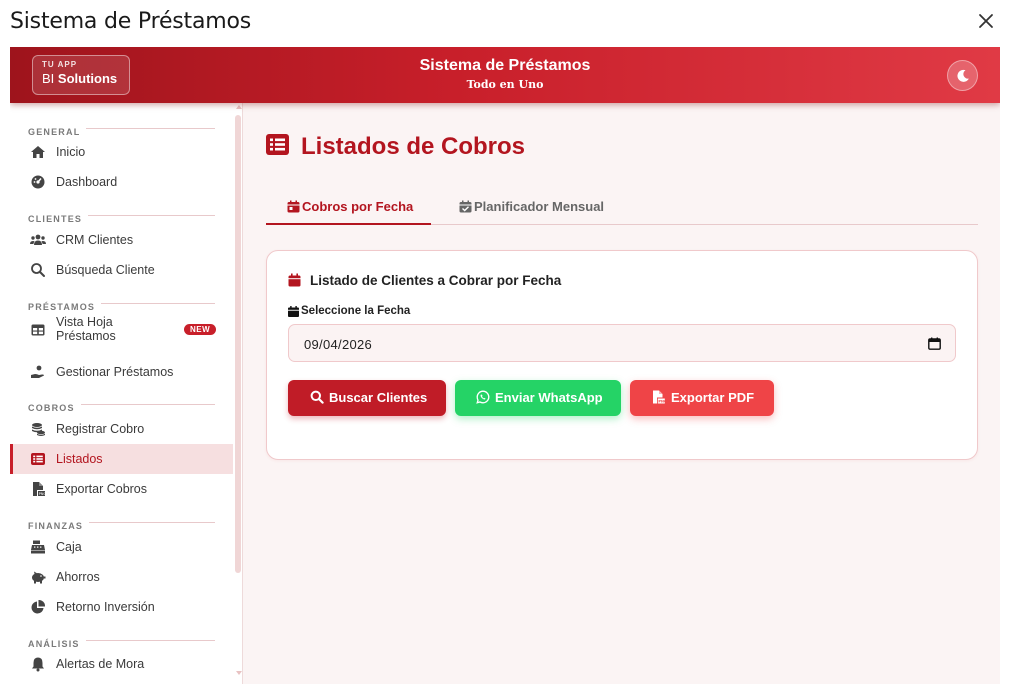 The height and width of the screenshot is (684, 1017). Describe the element at coordinates (57, 132) in the screenshot. I see `section-label: GENERAL` at that location.